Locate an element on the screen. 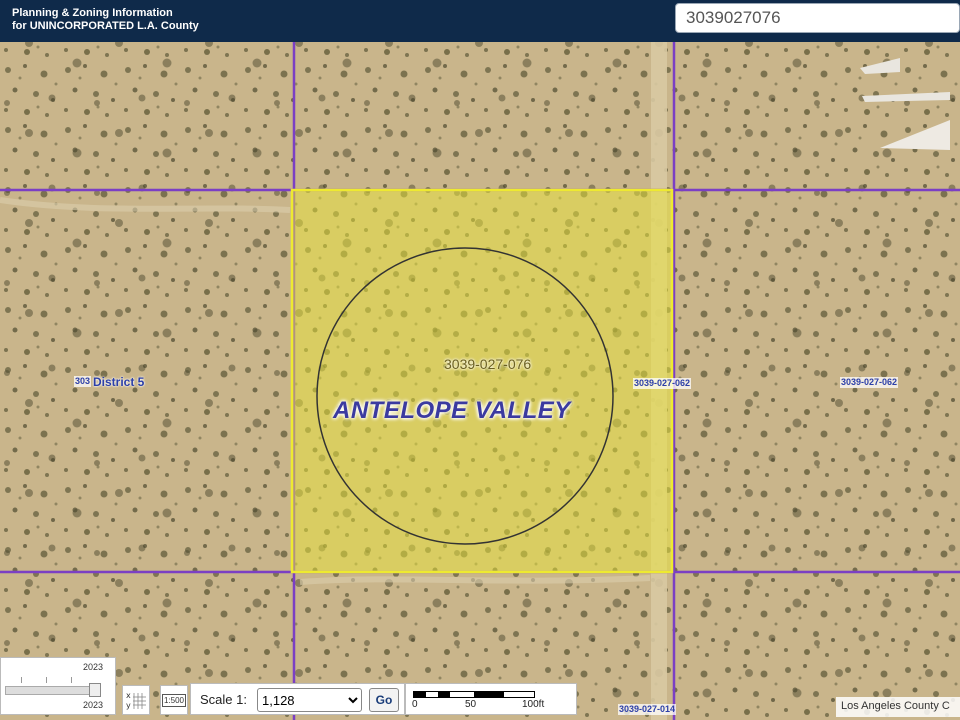 Image resolution: width=960 pixels, height=720 pixels. app-title-line2: for UNINCORPORATED L.A. County is located at coordinates (105, 26).